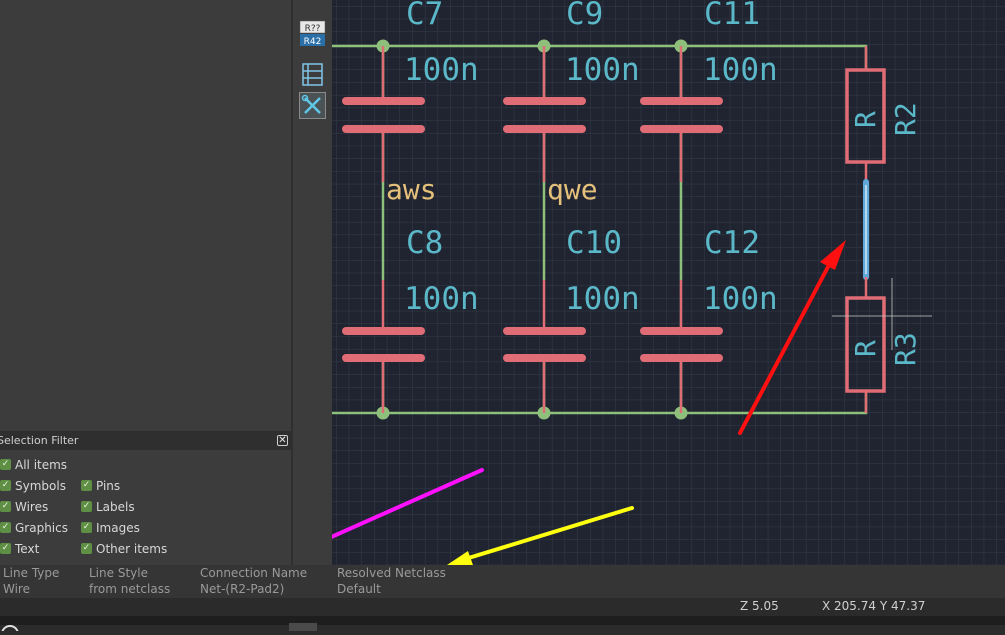 Image resolution: width=1005 pixels, height=635 pixels. What do you see at coordinates (40, 486) in the screenshot?
I see `filter-label: Symbols` at bounding box center [40, 486].